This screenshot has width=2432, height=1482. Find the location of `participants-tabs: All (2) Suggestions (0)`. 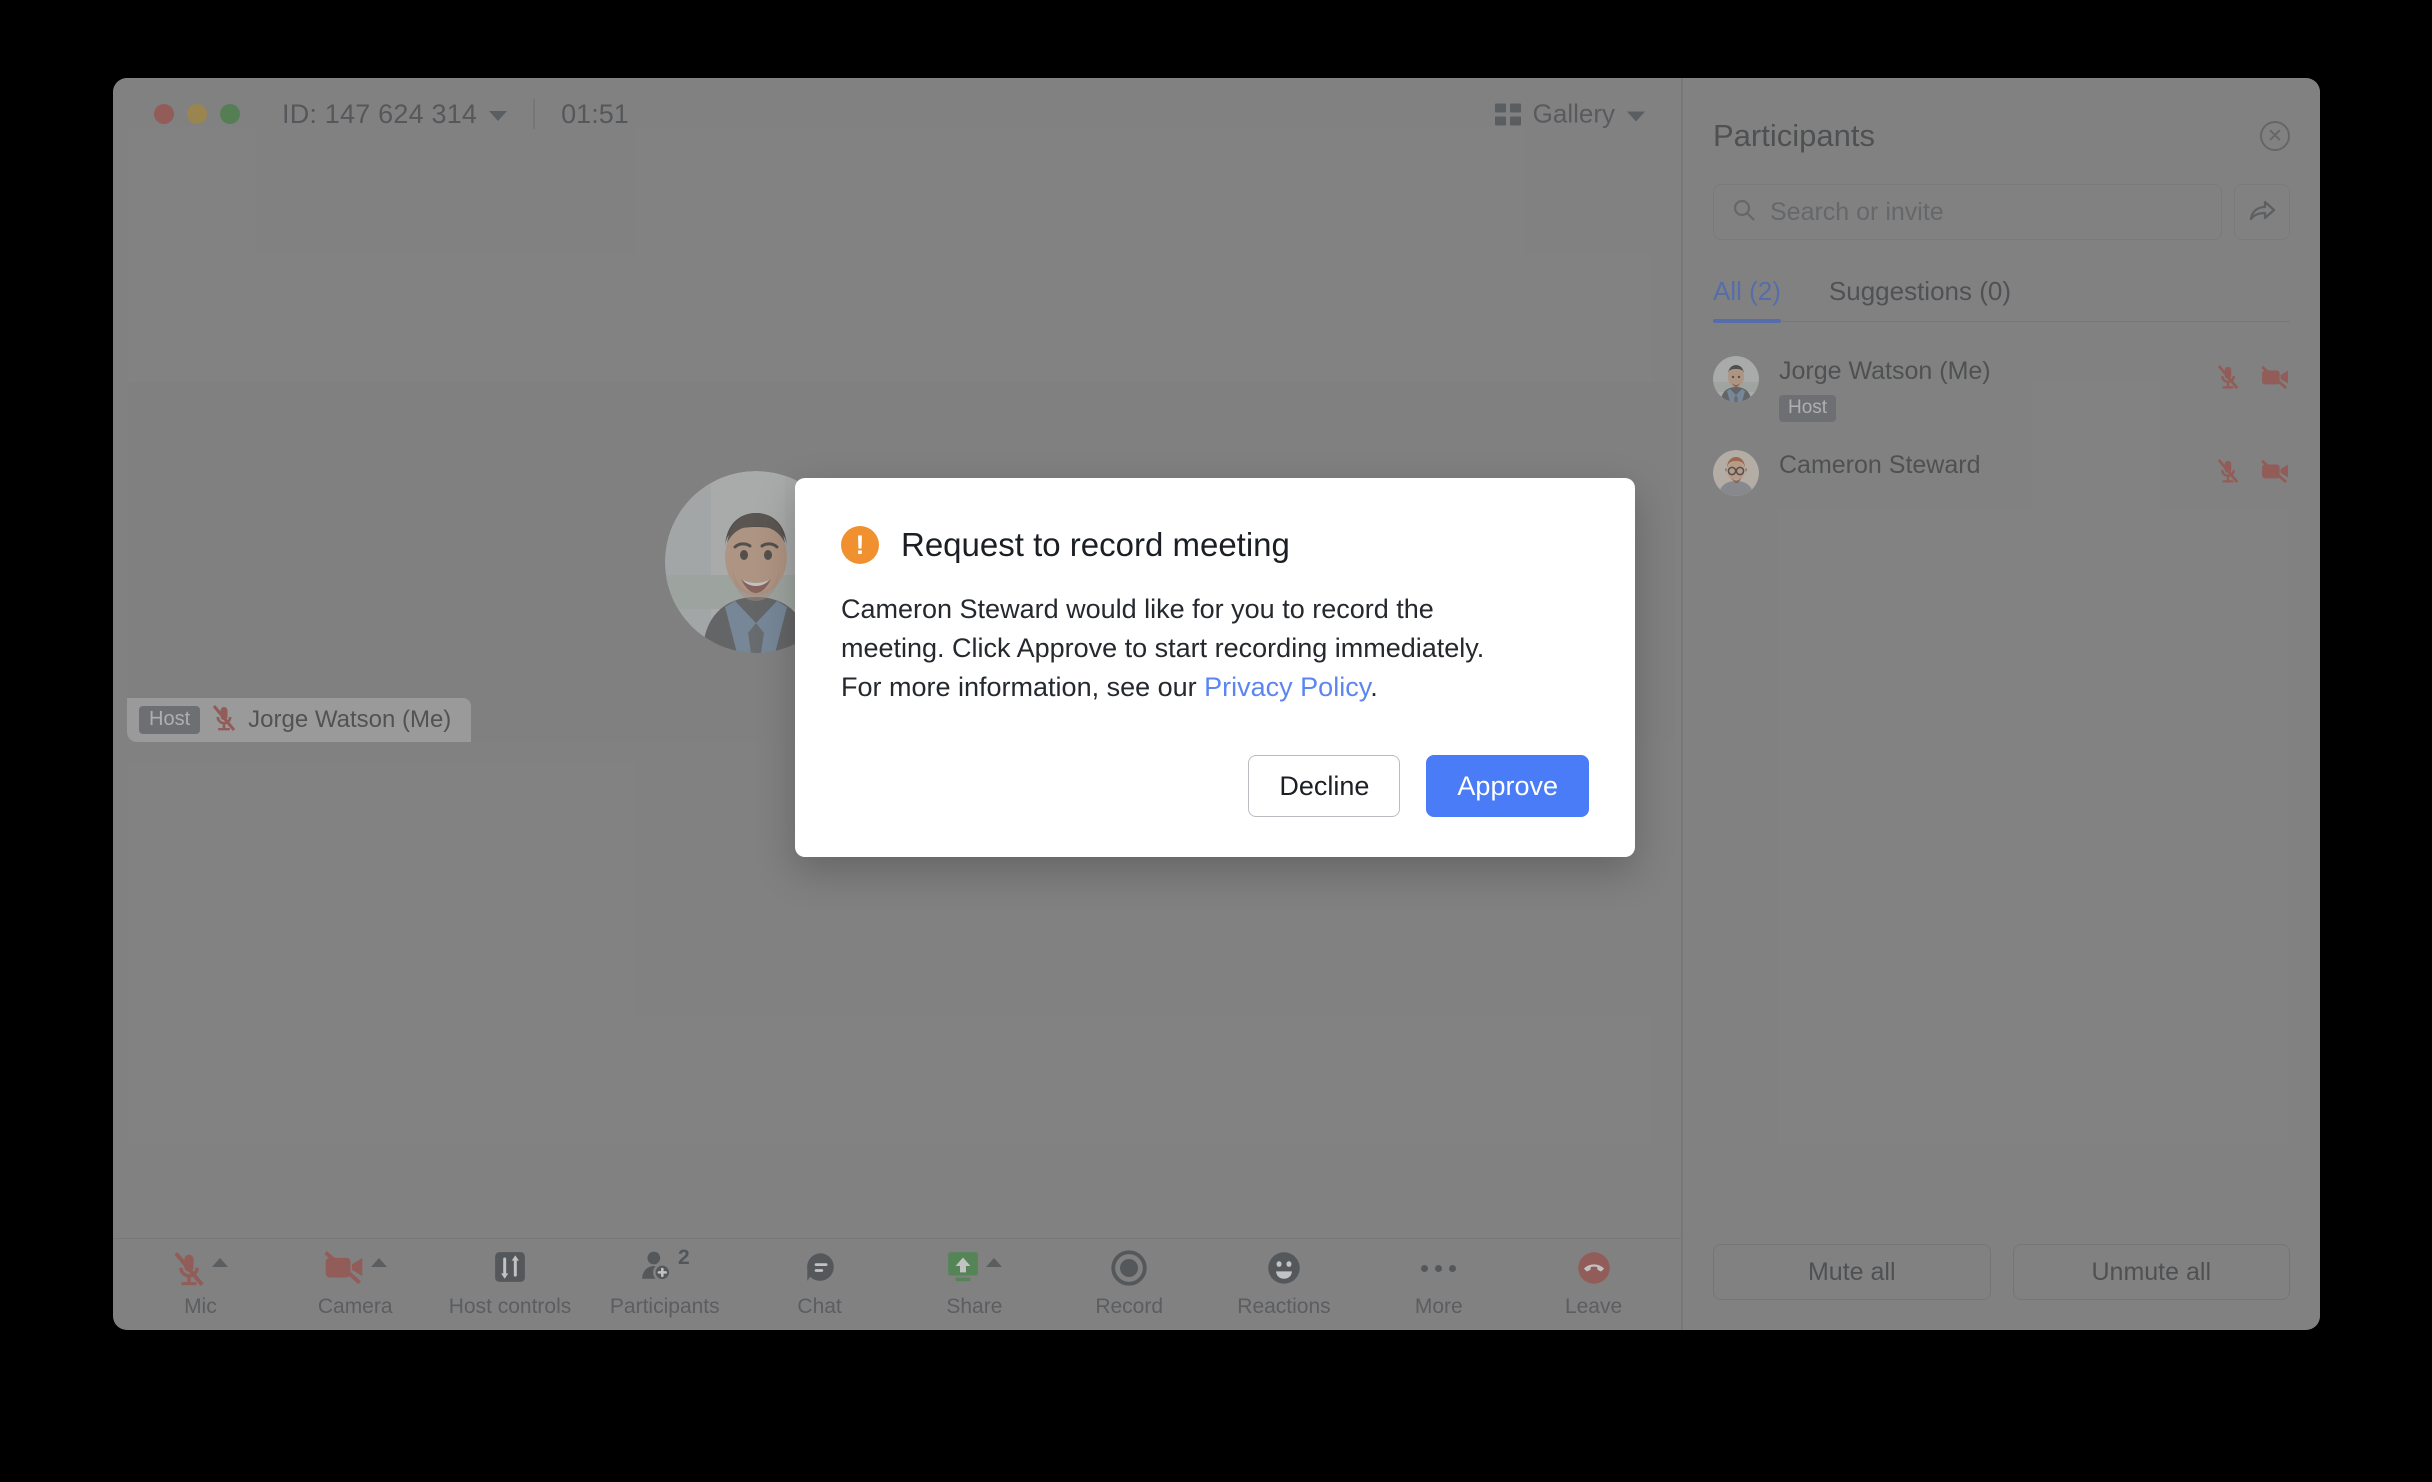

participants-tabs: All (2) Suggestions (0) is located at coordinates (2001, 299).